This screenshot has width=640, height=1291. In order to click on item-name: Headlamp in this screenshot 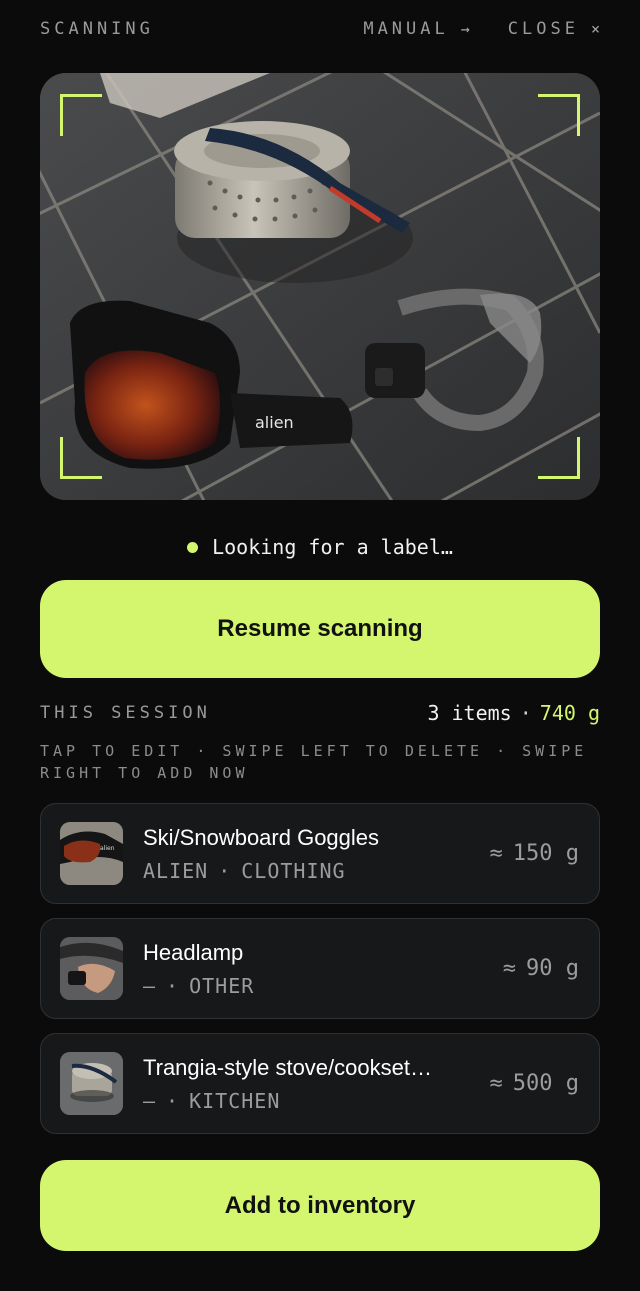, I will do `click(193, 952)`.